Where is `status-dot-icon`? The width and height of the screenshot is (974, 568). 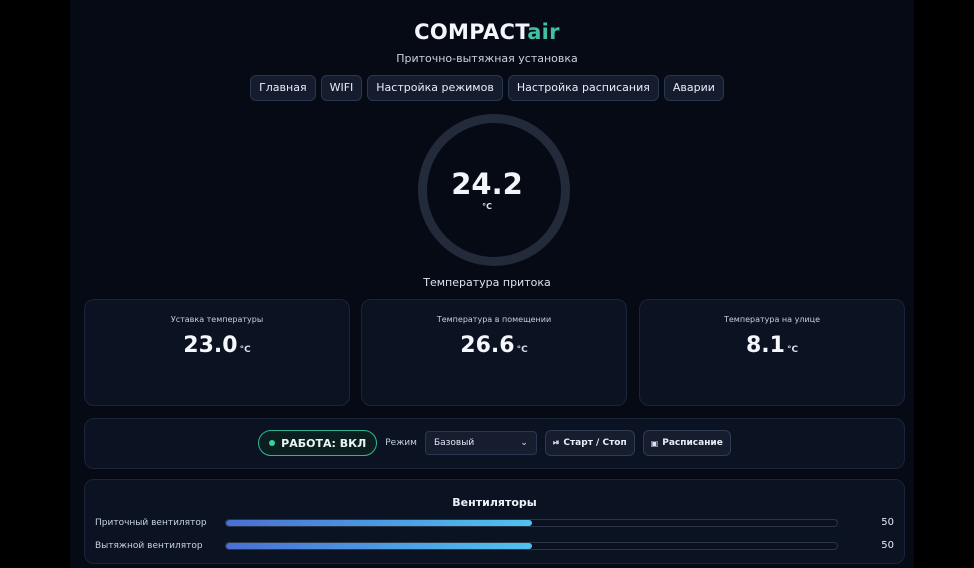
status-dot-icon is located at coordinates (272, 443).